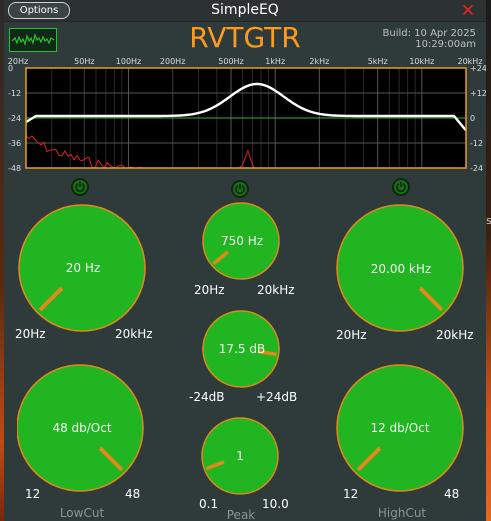 Image resolution: width=491 pixels, height=521 pixels. I want to click on highcut-slope-max-label: 48, so click(452, 494).